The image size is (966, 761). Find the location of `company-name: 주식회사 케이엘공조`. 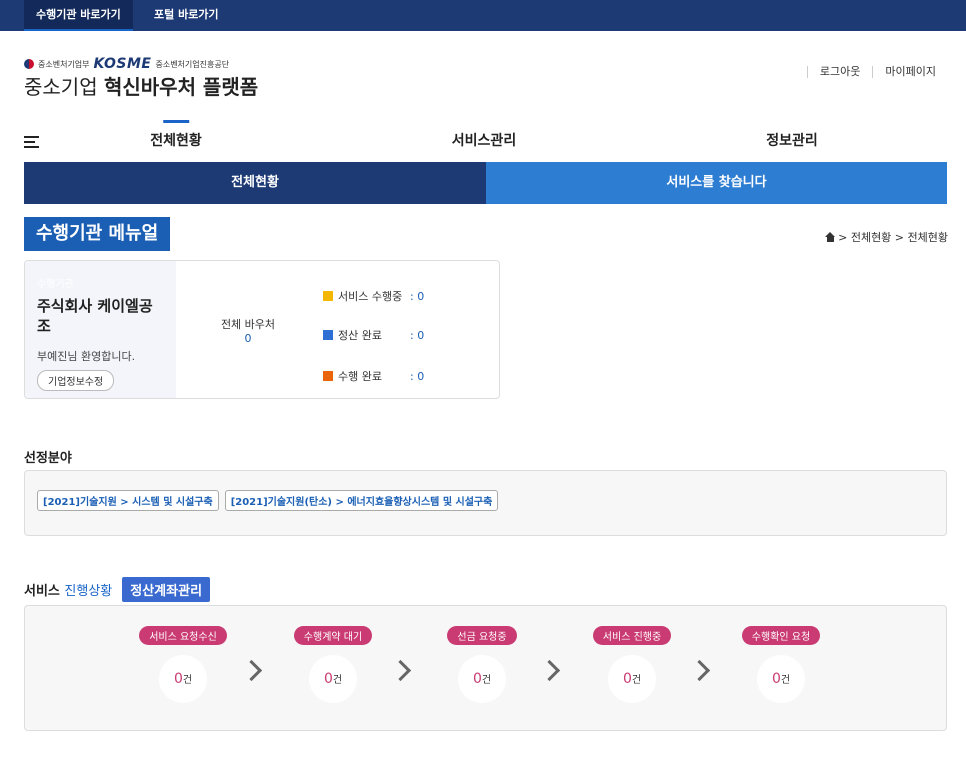

company-name: 주식회사 케이엘공조 is located at coordinates (95, 316).